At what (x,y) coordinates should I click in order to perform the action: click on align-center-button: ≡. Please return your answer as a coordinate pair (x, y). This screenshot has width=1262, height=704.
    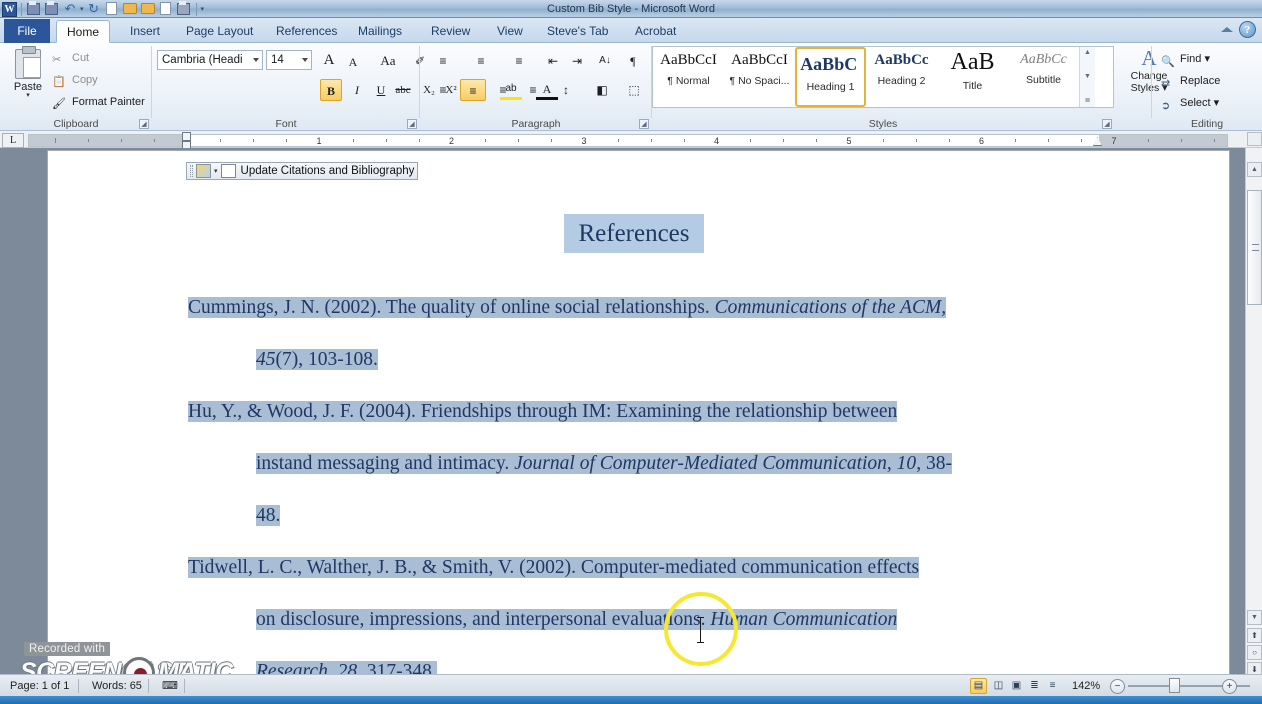
    Looking at the image, I should click on (473, 90).